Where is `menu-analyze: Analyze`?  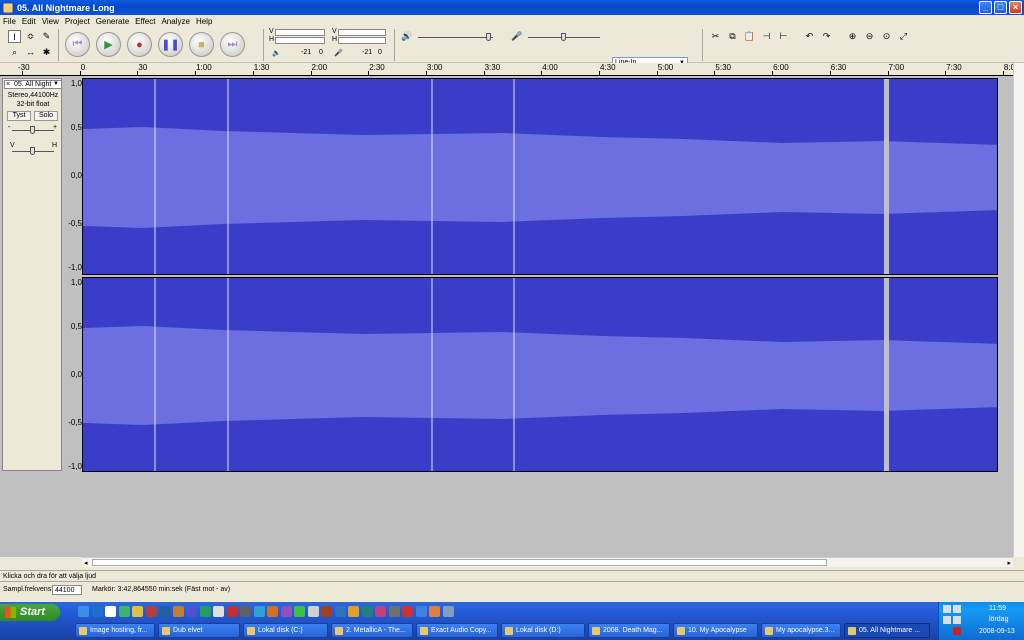 menu-analyze: Analyze is located at coordinates (175, 21).